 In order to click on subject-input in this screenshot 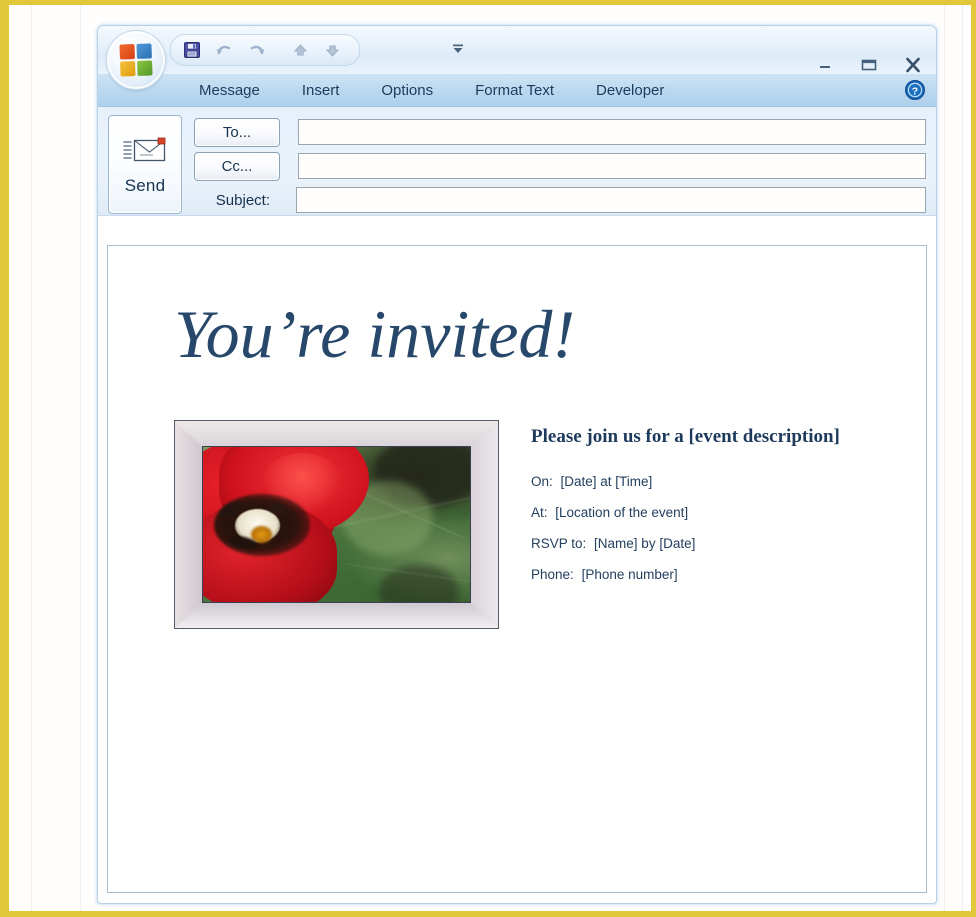, I will do `click(611, 200)`.